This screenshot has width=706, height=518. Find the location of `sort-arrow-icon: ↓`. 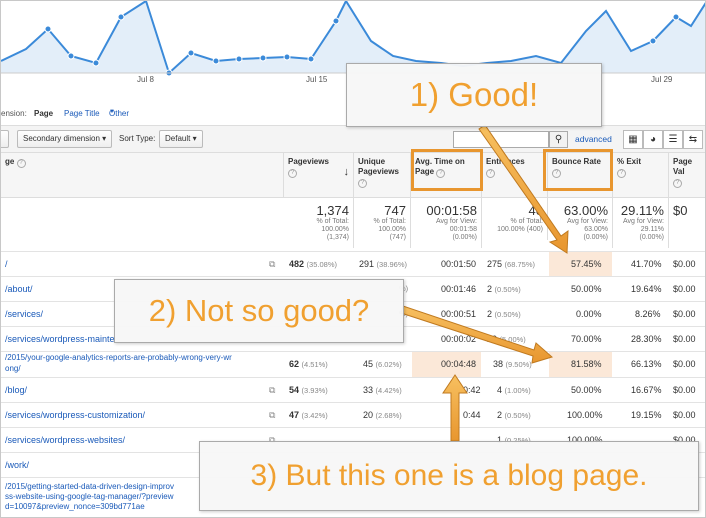

sort-arrow-icon: ↓ is located at coordinates (346, 172).